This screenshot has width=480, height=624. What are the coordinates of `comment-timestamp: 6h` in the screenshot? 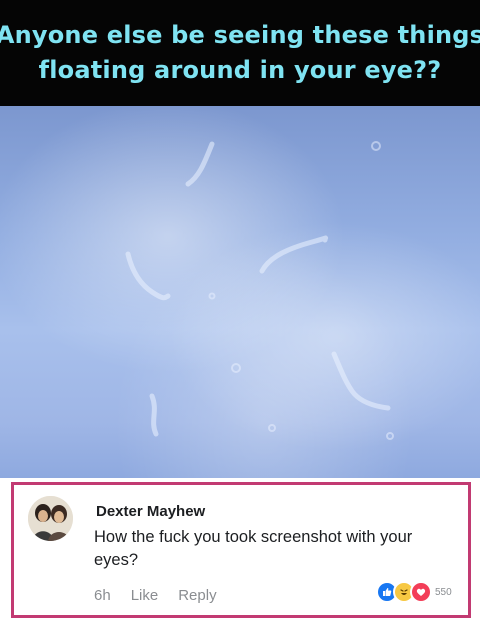 It's located at (102, 595).